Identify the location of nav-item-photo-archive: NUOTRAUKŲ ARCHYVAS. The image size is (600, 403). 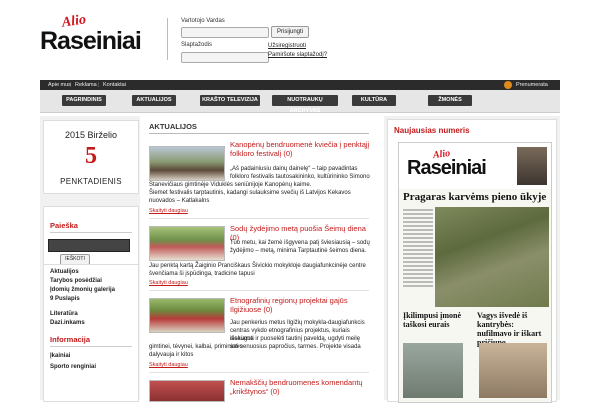
(305, 104).